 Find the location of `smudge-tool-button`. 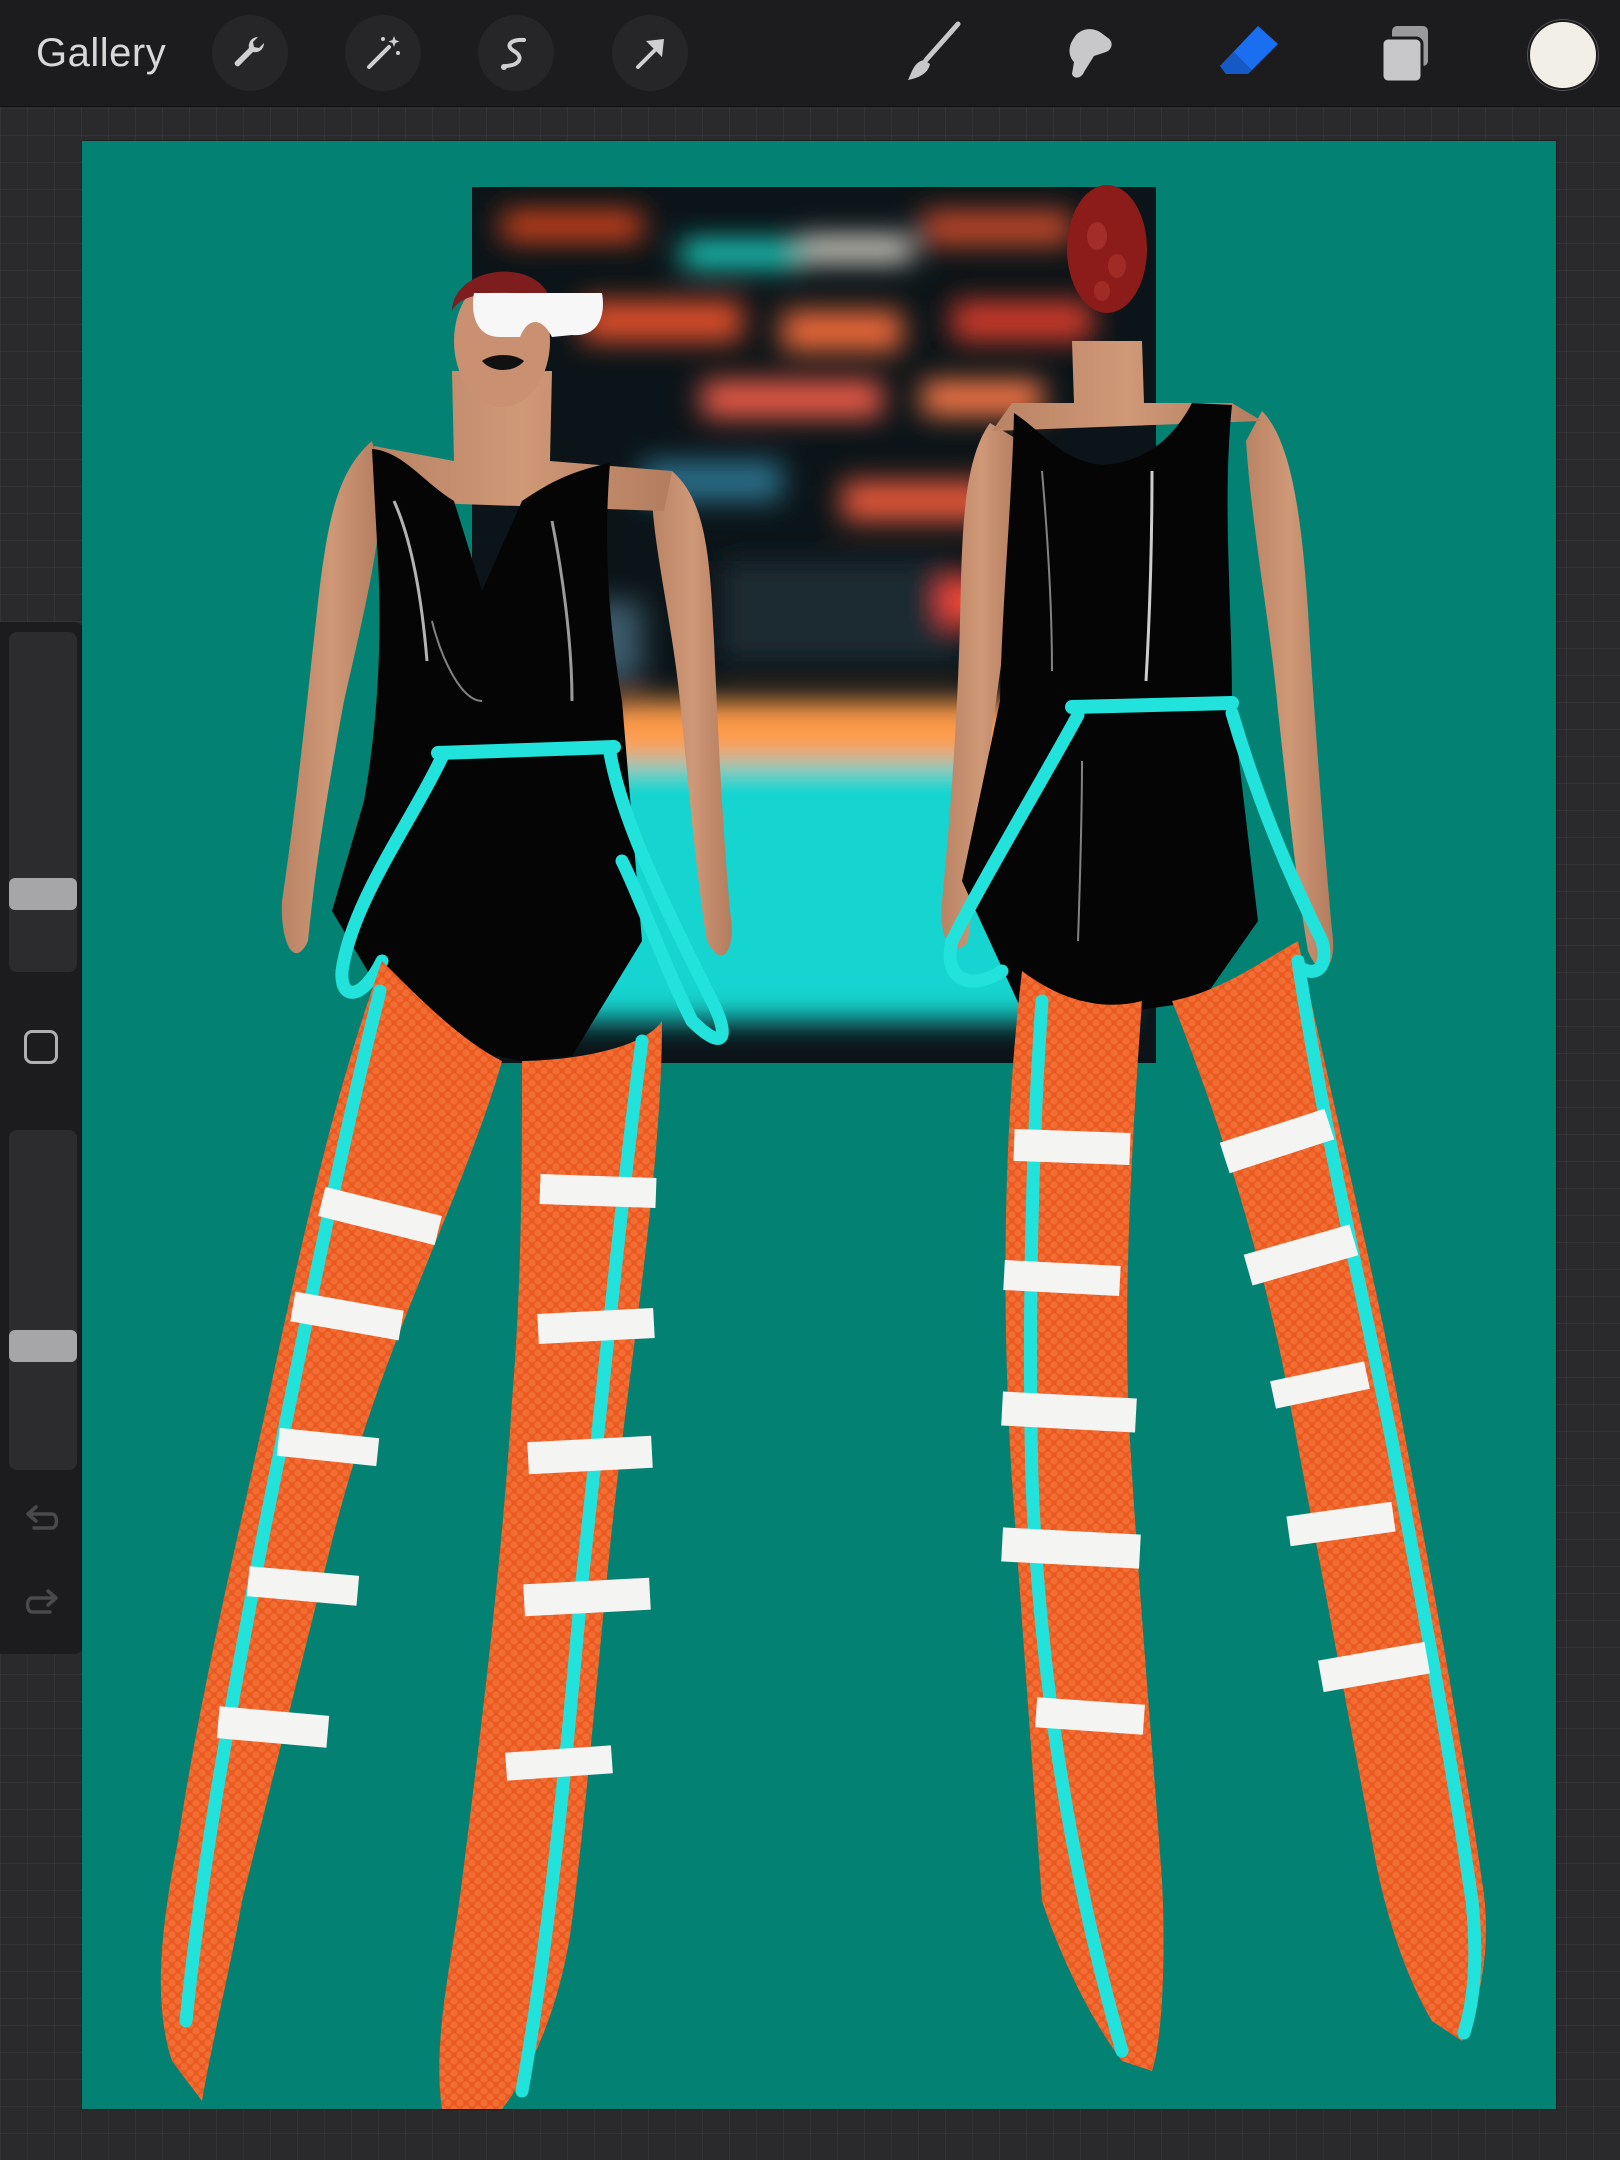

smudge-tool-button is located at coordinates (1091, 53).